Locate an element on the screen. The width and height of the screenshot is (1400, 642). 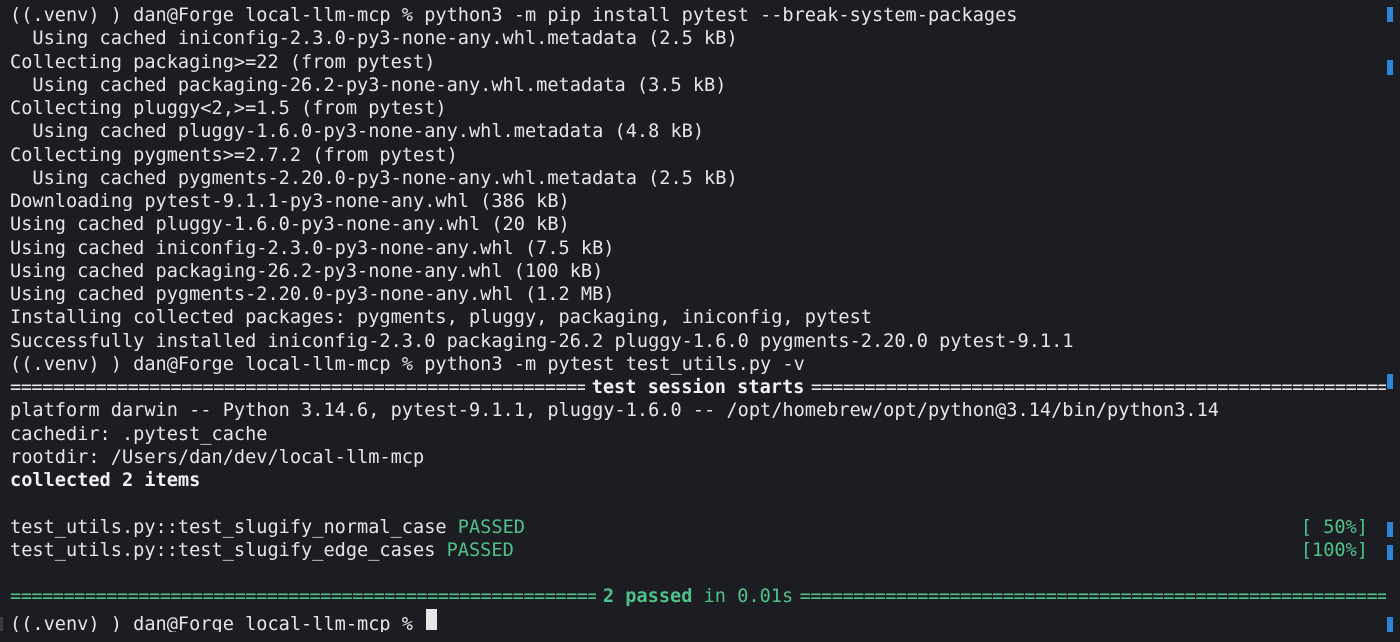
test-name: test_utils.py::test_slugify_normal_case is located at coordinates (228, 527).